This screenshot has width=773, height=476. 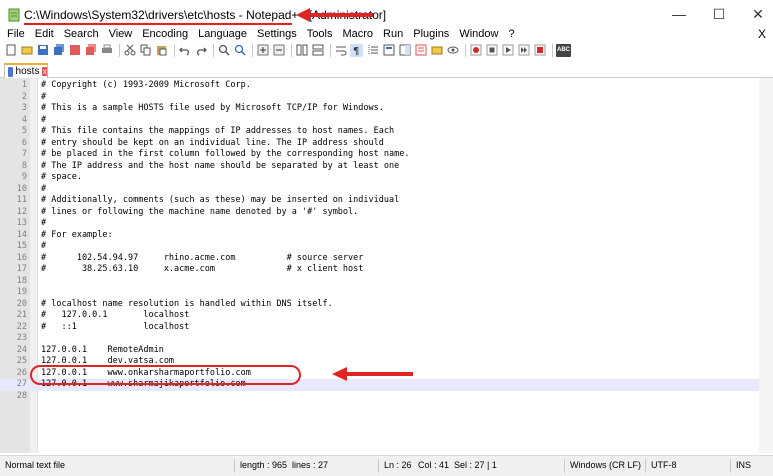 What do you see at coordinates (386, 224) in the screenshot?
I see `editor-line: 13 #` at bounding box center [386, 224].